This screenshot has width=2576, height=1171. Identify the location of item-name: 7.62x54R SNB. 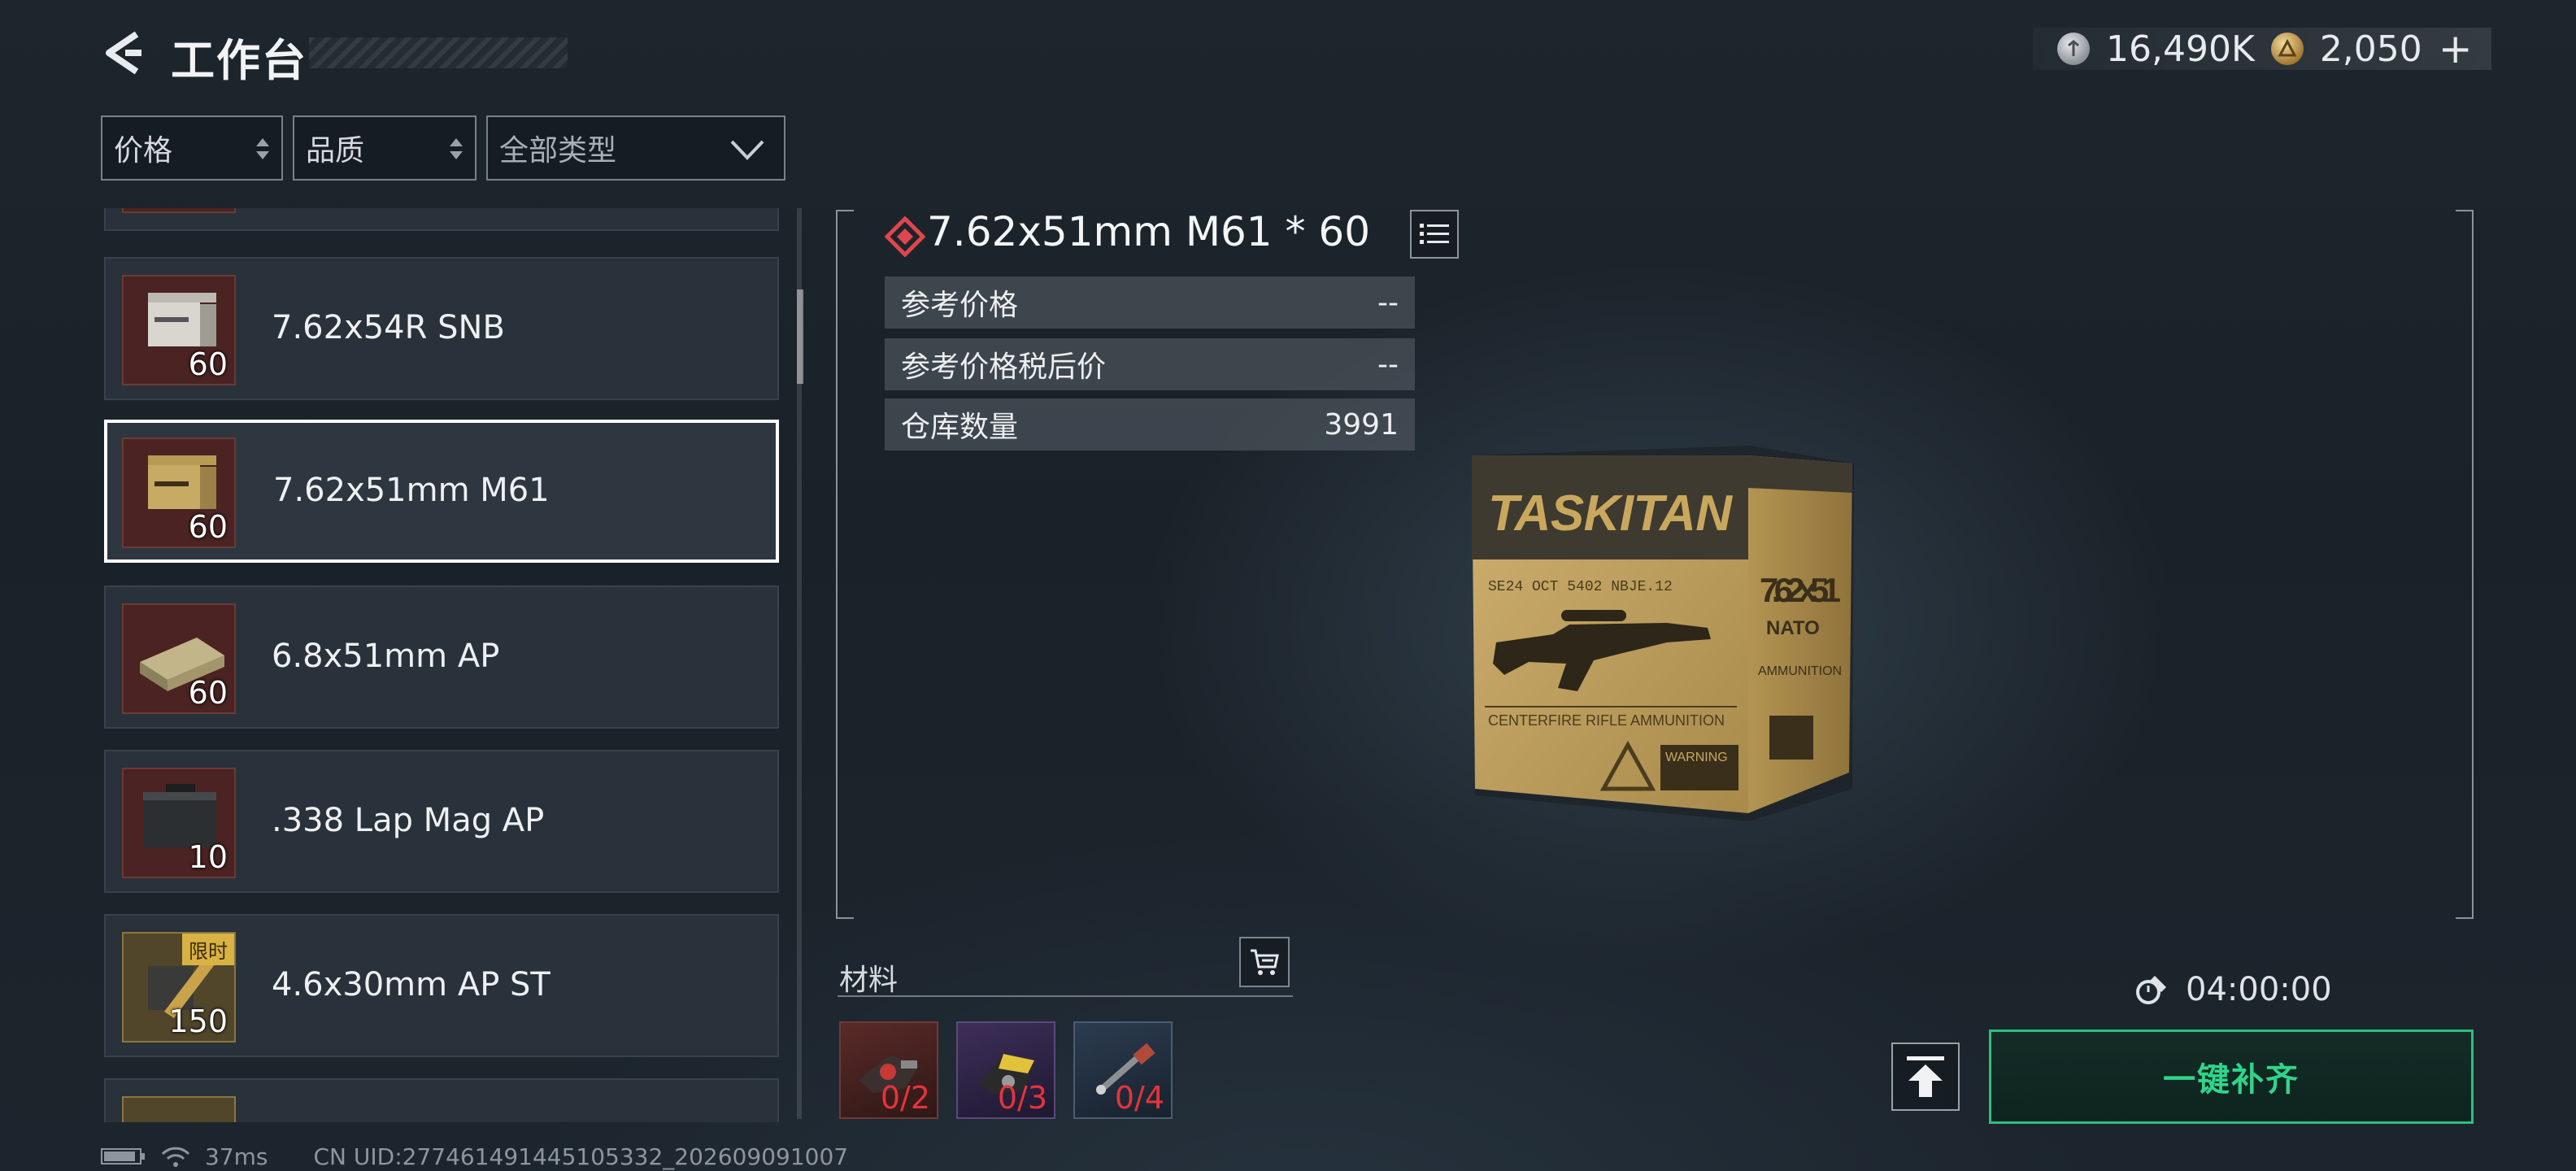
(388, 328).